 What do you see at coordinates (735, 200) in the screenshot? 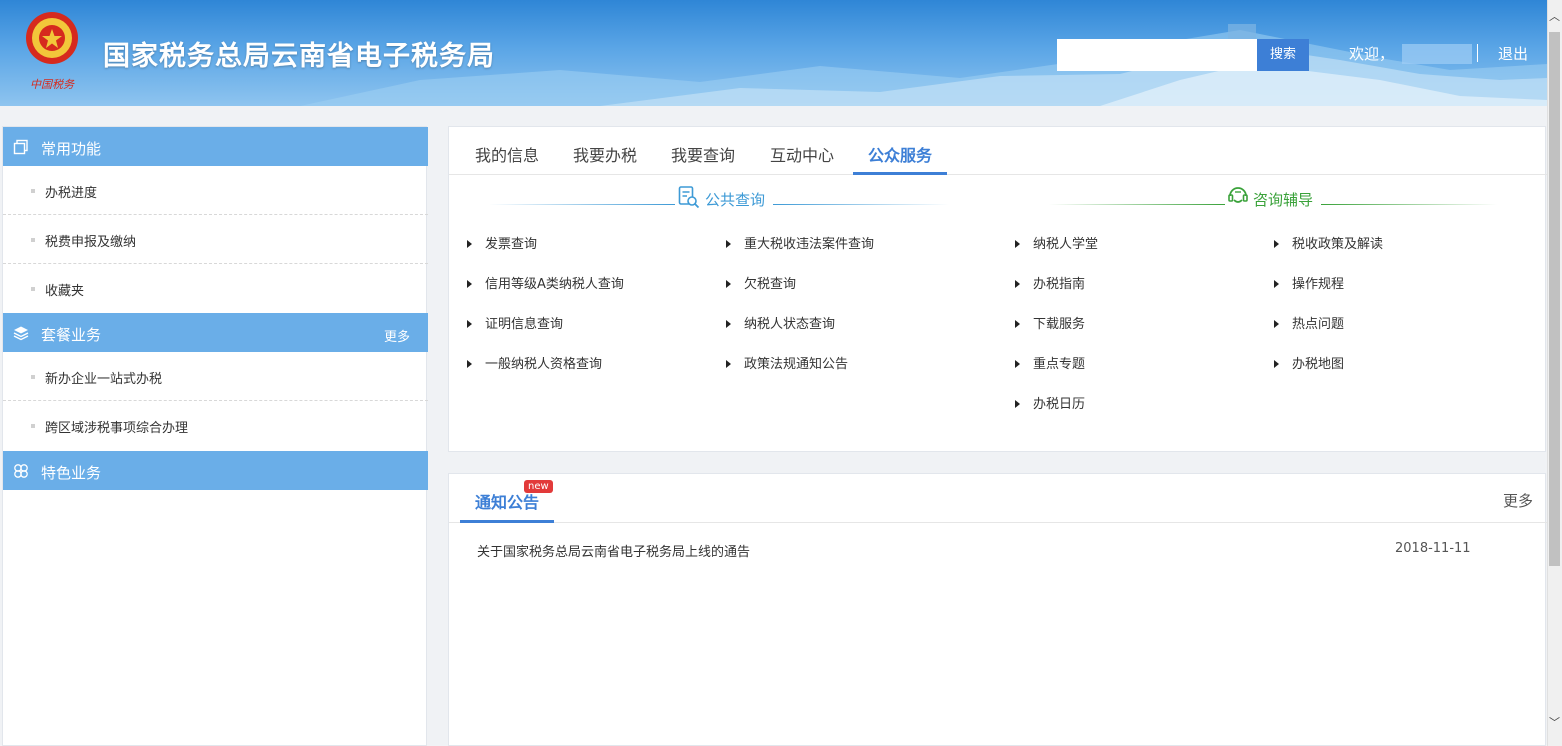
I see `public-query-title: 公共查询` at bounding box center [735, 200].